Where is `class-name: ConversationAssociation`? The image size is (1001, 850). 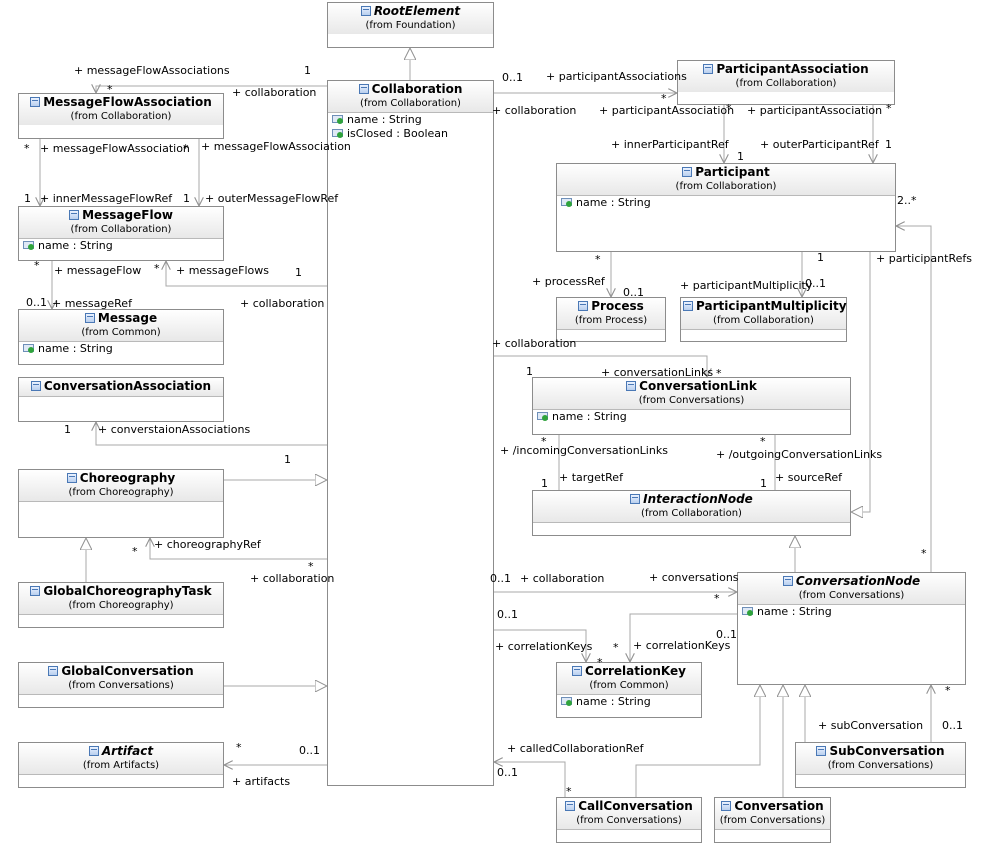 class-name: ConversationAssociation is located at coordinates (127, 386).